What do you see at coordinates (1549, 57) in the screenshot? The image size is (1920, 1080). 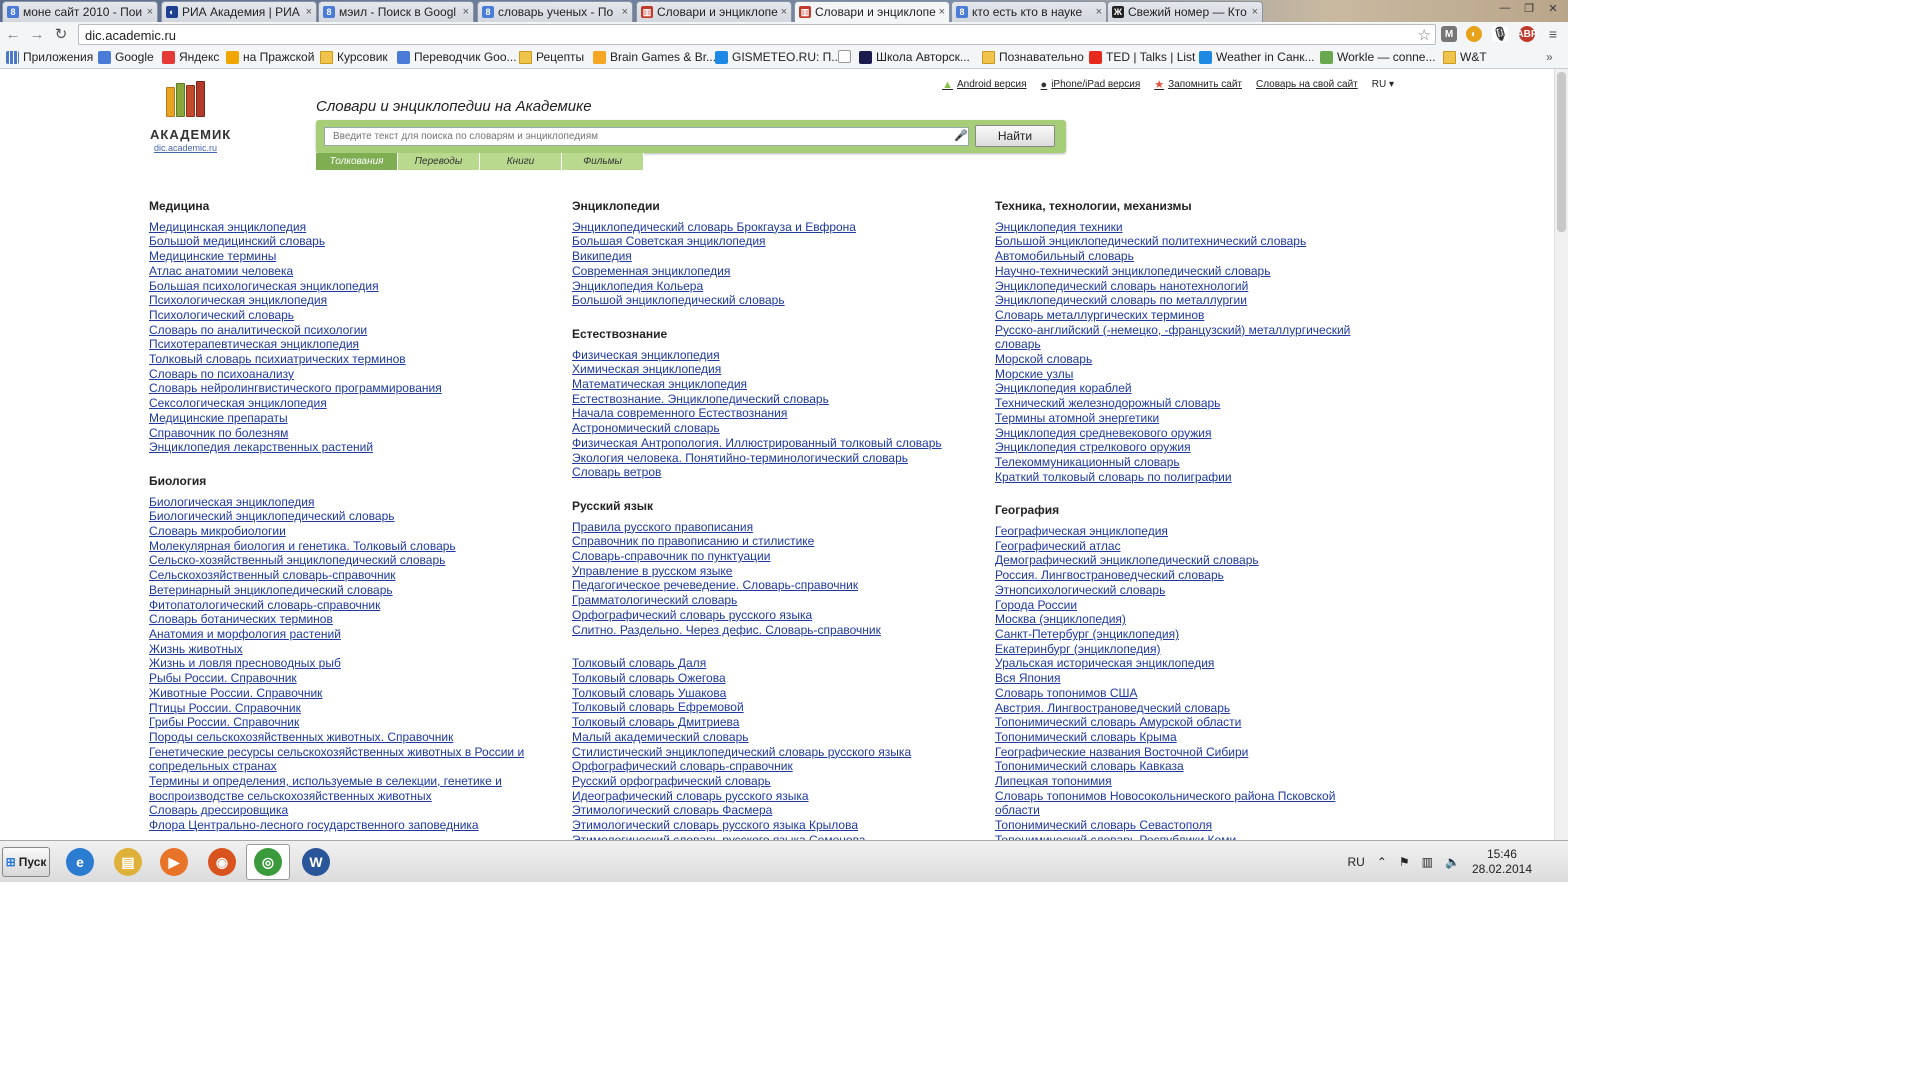 I see `bookmarks-overflow-icon: »` at bounding box center [1549, 57].